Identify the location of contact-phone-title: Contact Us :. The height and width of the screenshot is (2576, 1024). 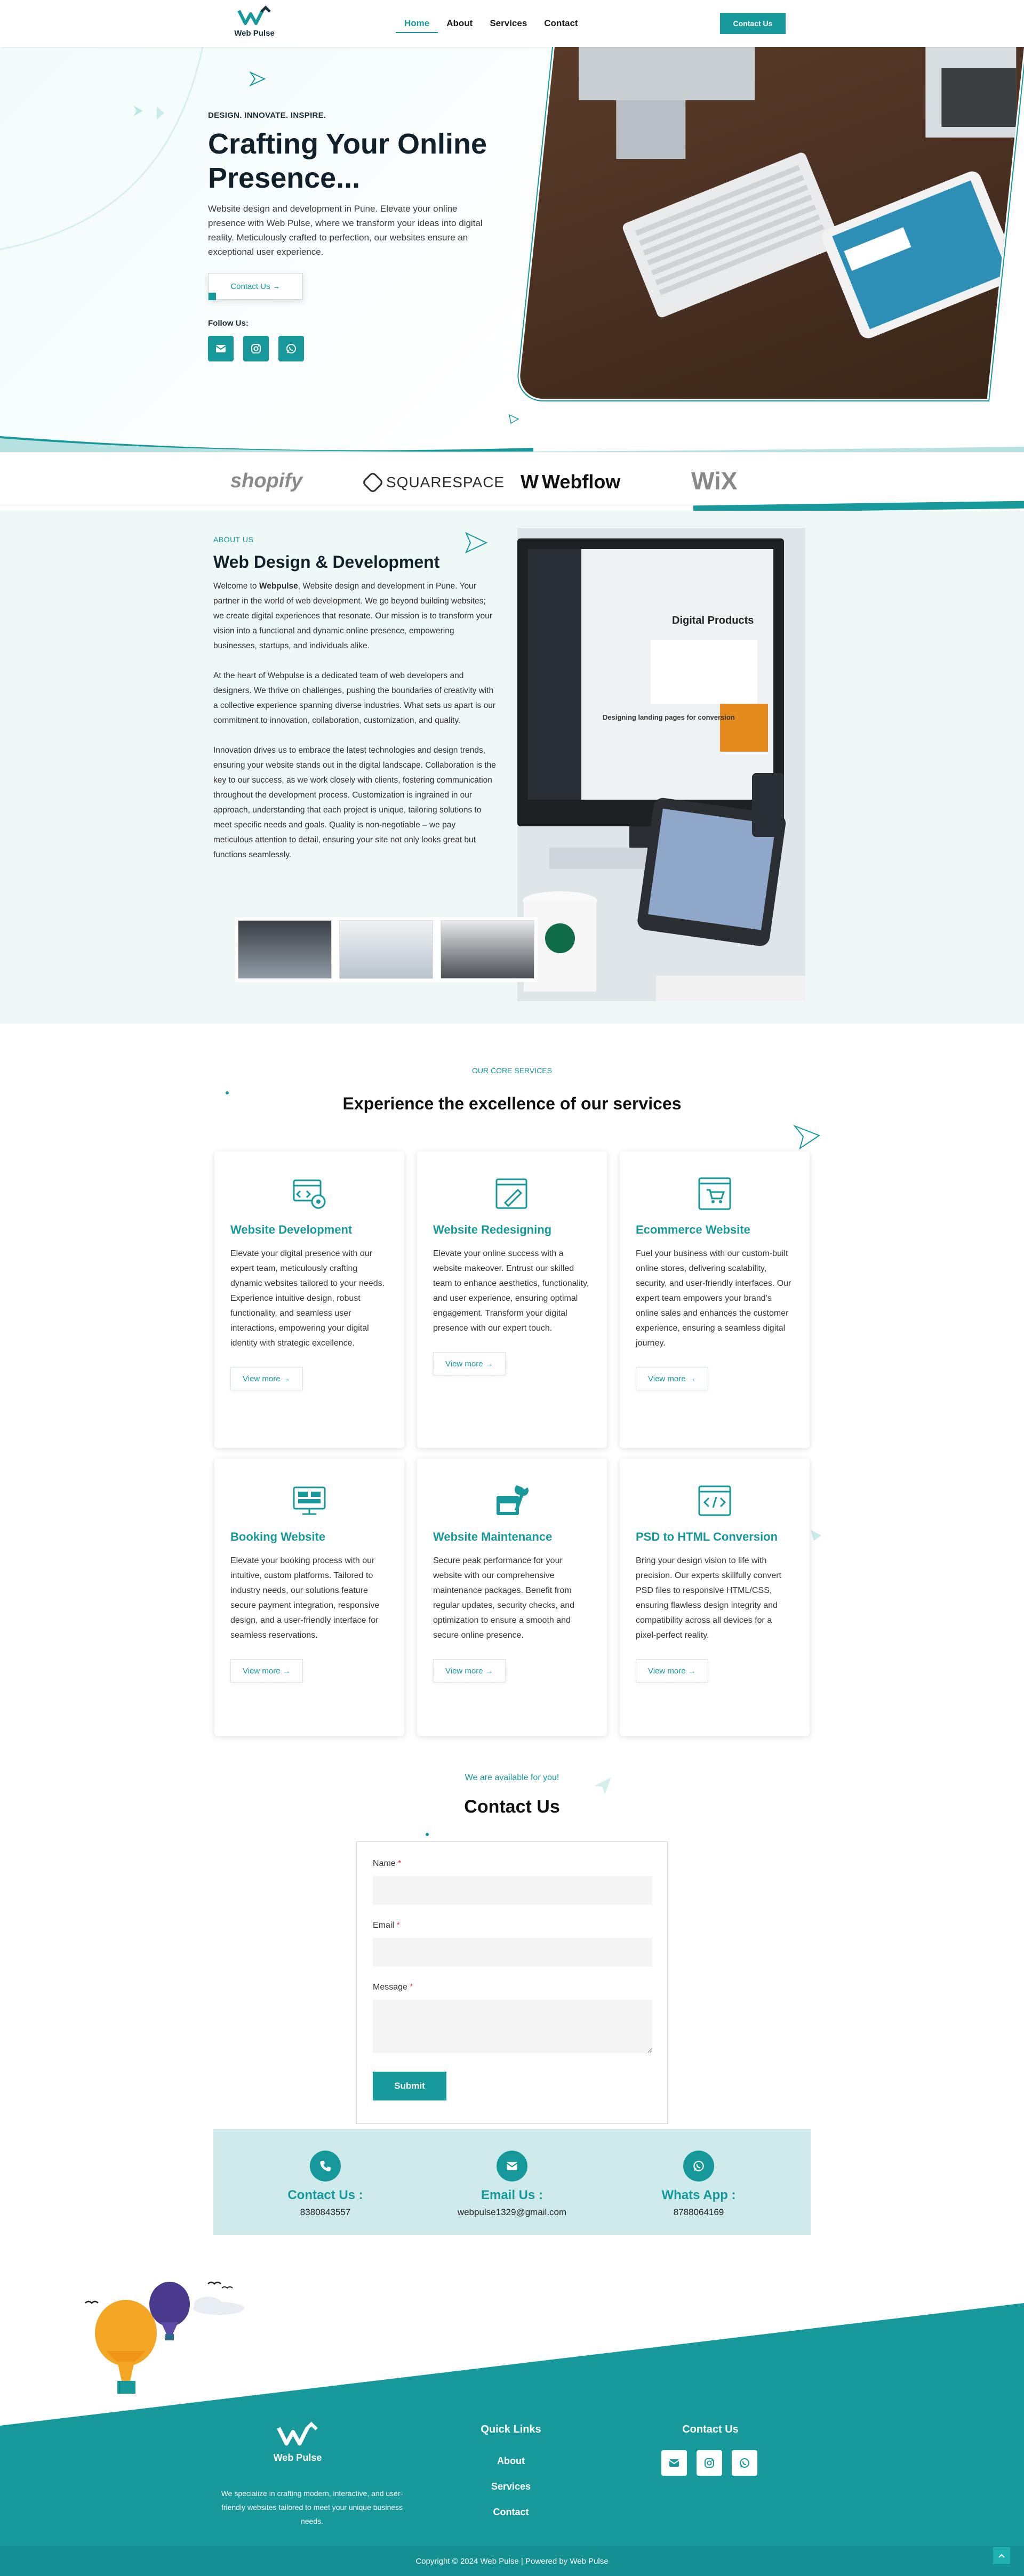
(325, 2195).